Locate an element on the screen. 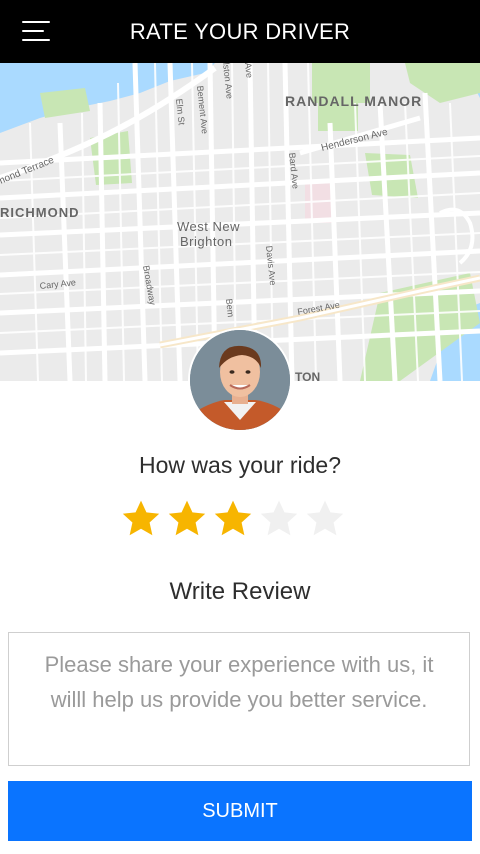  map-label-ave: Ave is located at coordinates (249, 70).